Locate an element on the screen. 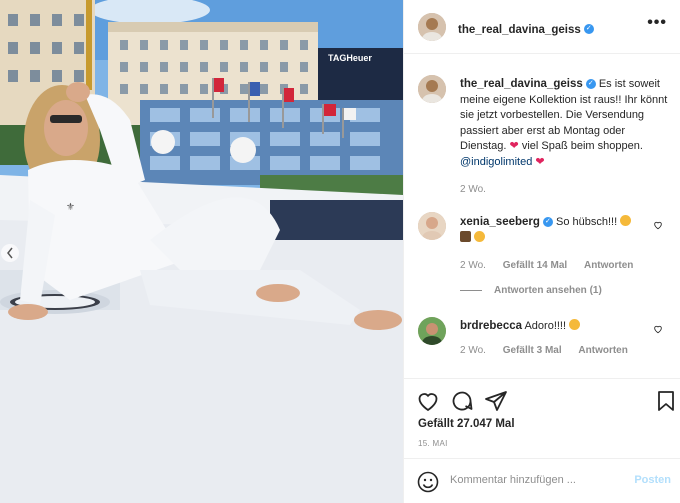 This screenshot has height=503, width=680. chest-logo: ⚜ is located at coordinates (70, 207).